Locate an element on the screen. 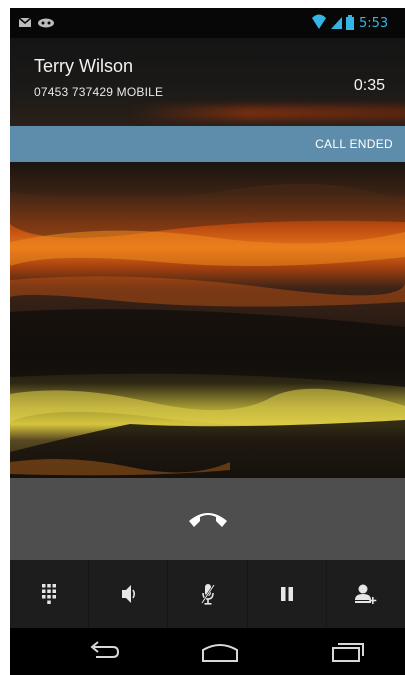  call-state-label: CALL ENDED is located at coordinates (354, 144).